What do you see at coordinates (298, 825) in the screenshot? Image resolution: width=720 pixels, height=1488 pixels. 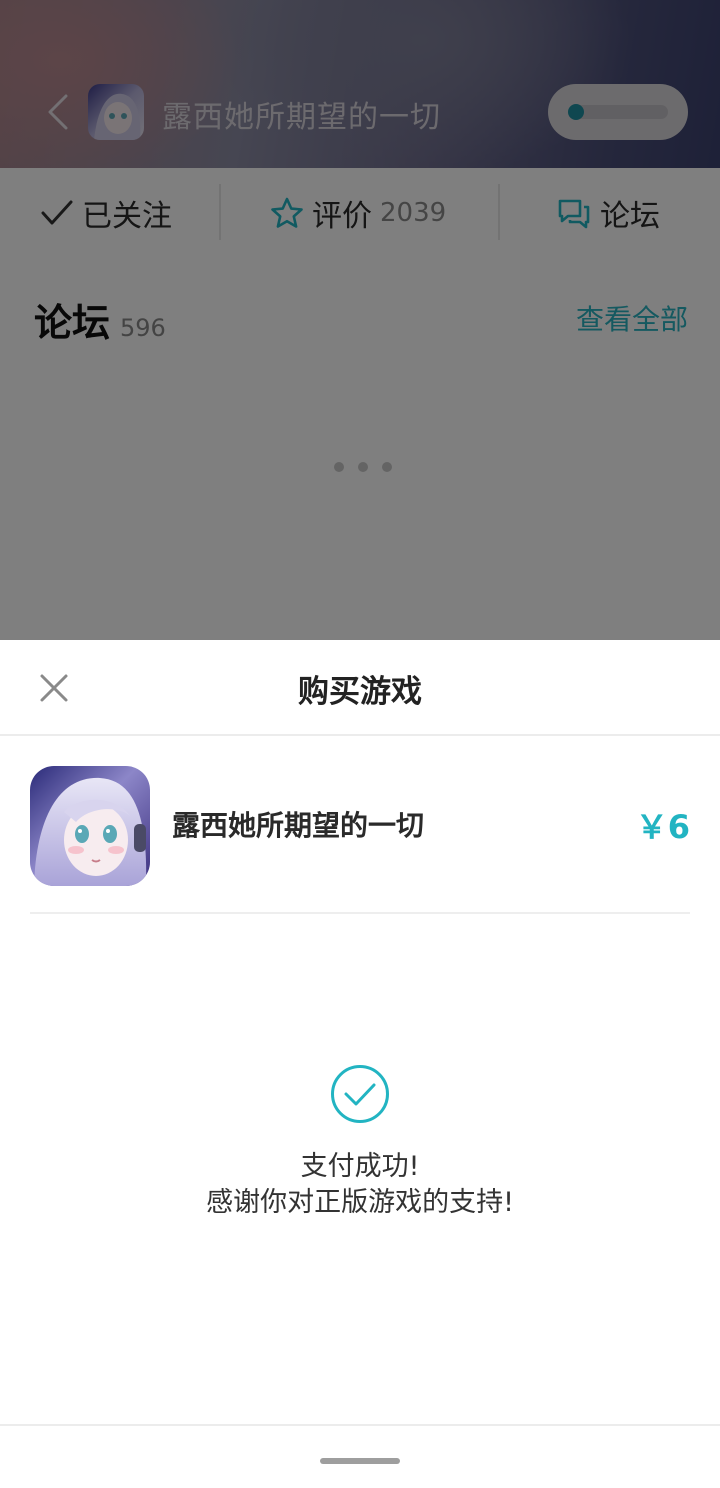 I see `game-name: 露西她所期望的一切` at bounding box center [298, 825].